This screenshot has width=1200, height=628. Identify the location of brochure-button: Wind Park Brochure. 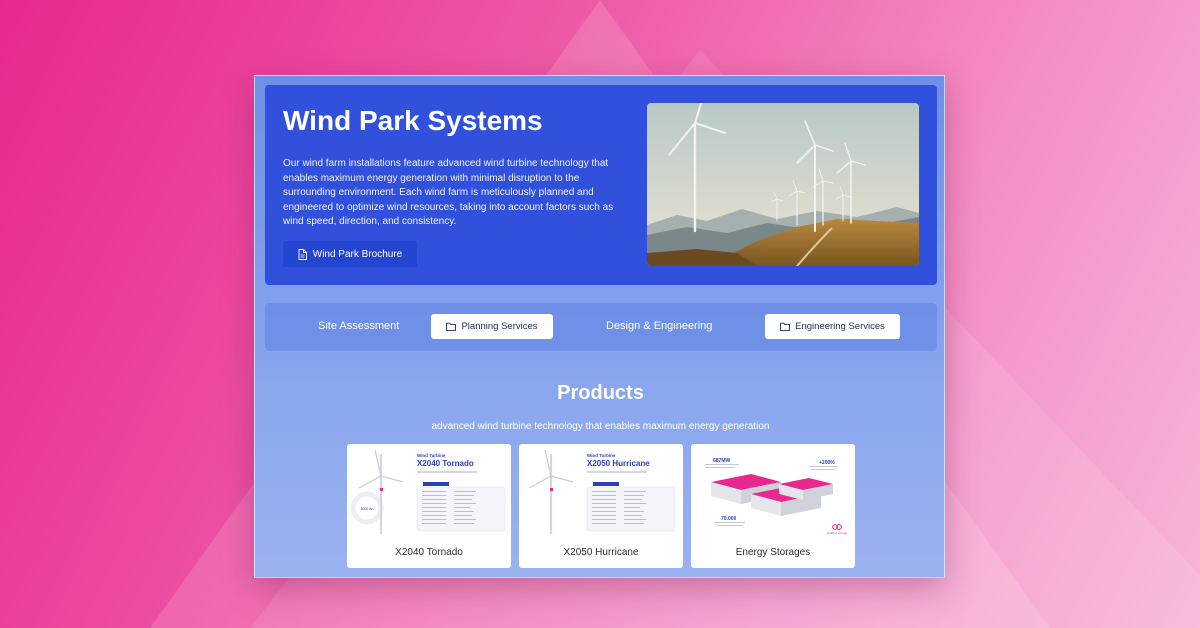
(350, 254).